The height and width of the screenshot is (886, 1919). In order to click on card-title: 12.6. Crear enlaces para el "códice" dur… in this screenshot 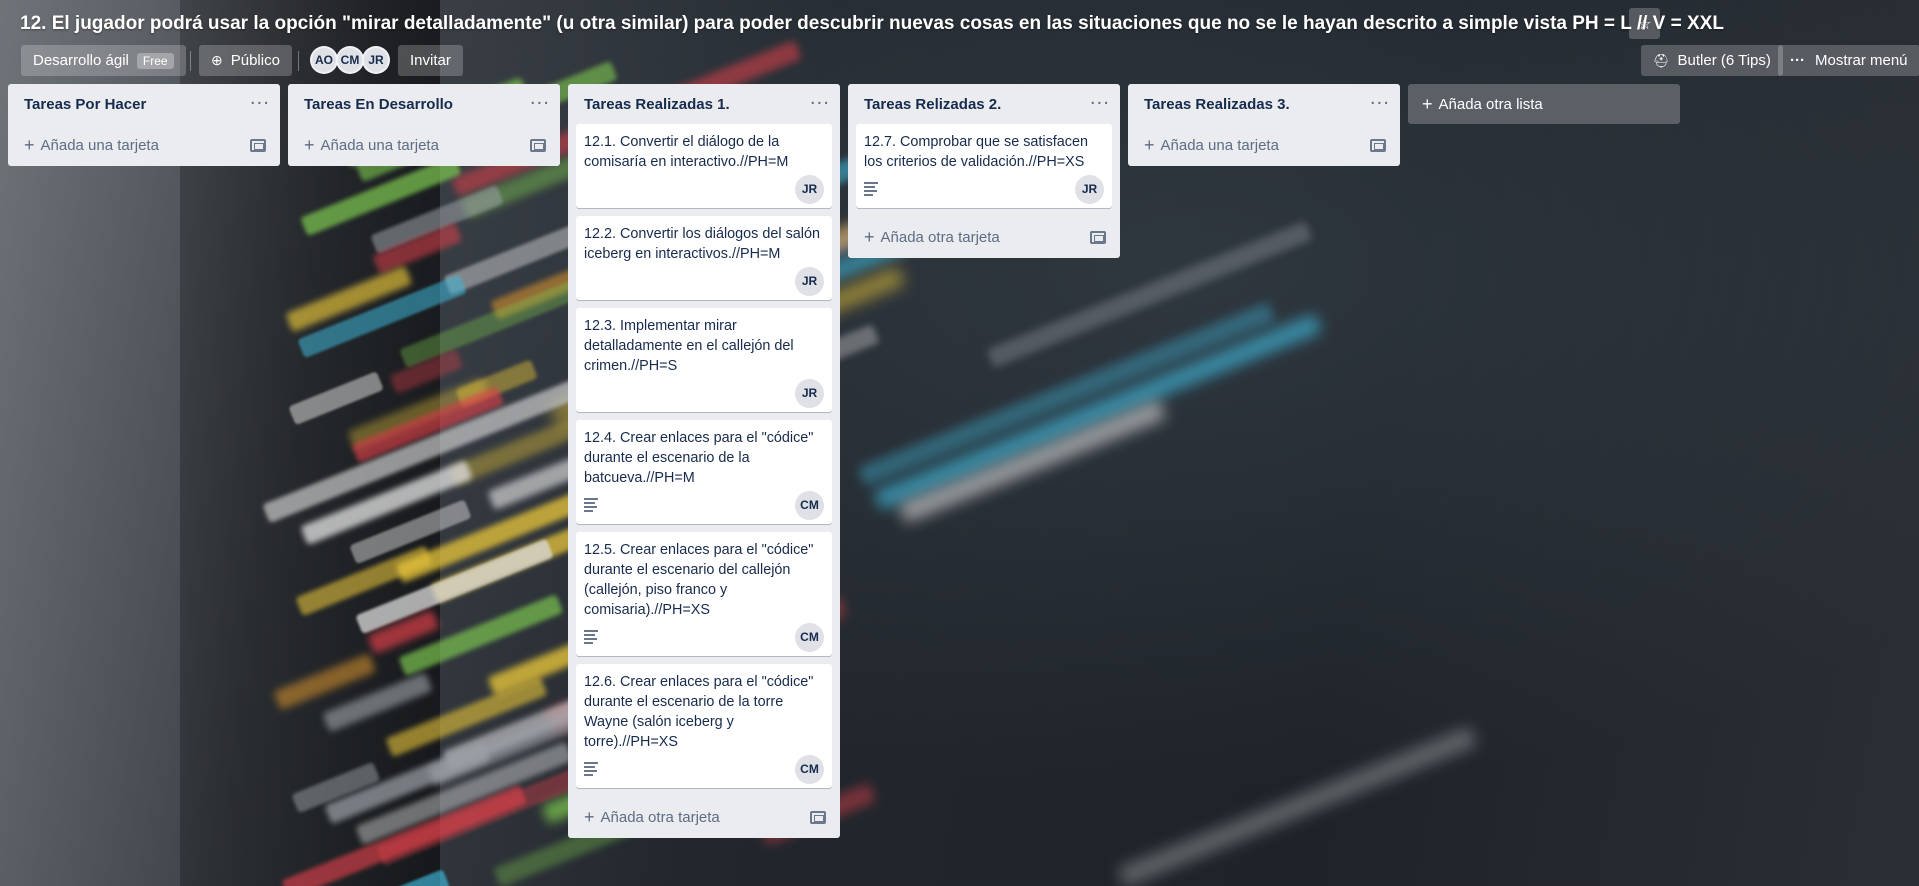, I will do `click(699, 712)`.